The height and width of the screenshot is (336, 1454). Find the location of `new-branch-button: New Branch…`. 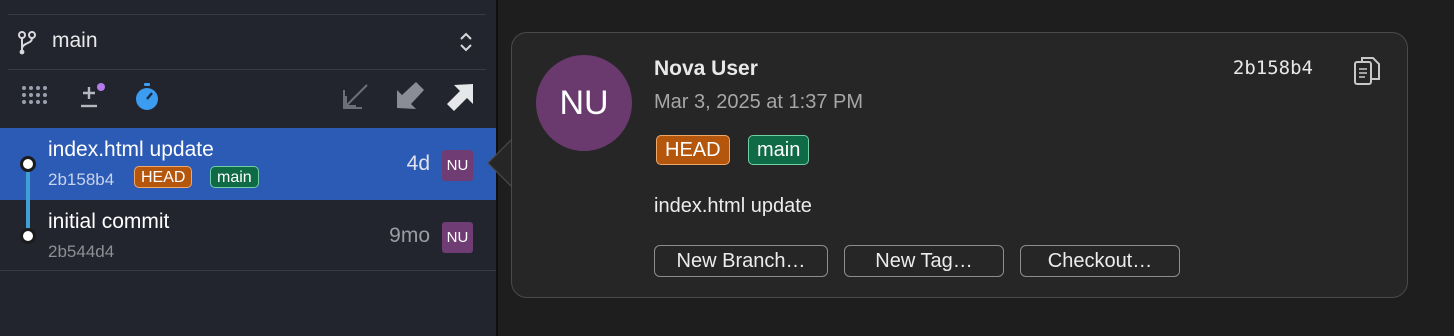

new-branch-button: New Branch… is located at coordinates (741, 261).